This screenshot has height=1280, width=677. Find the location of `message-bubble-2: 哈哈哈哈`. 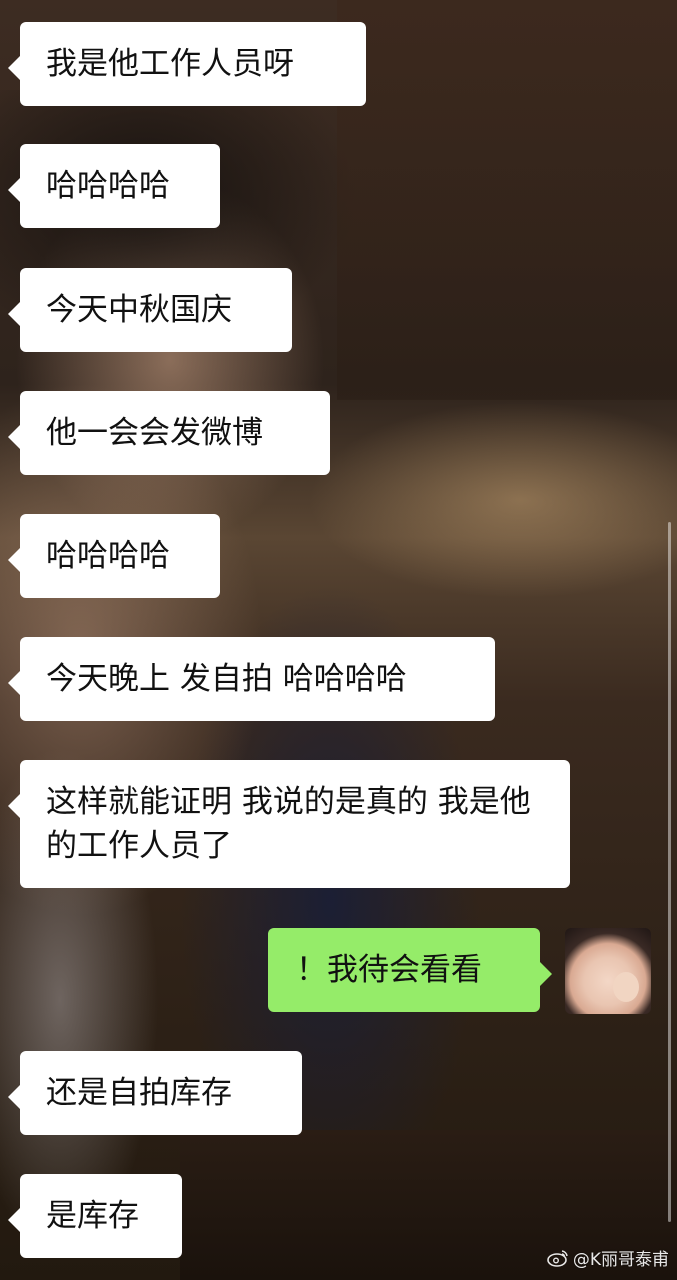

message-bubble-2: 哈哈哈哈 is located at coordinates (114, 186).